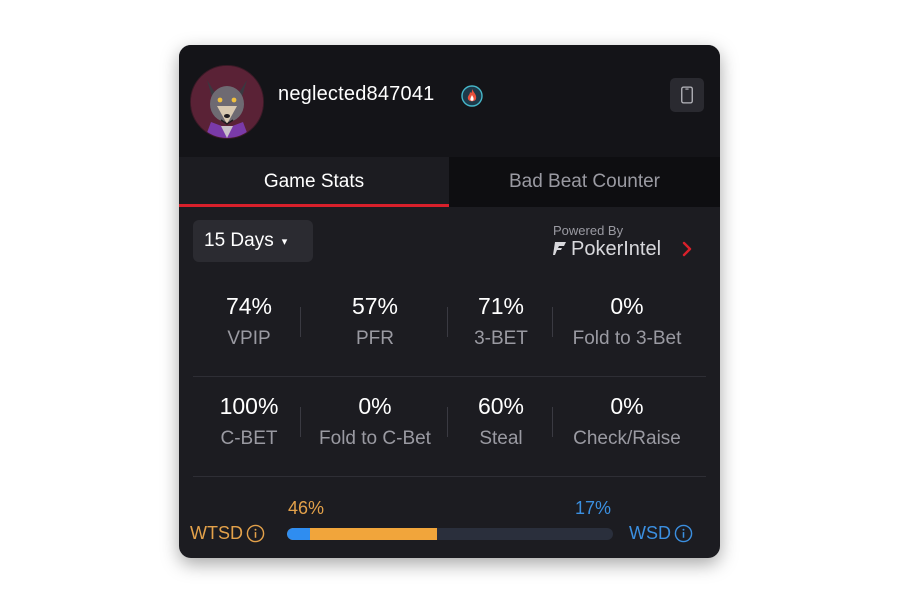  I want to click on tab-bar: Game Stats Bad Beat Counter, so click(449, 182).